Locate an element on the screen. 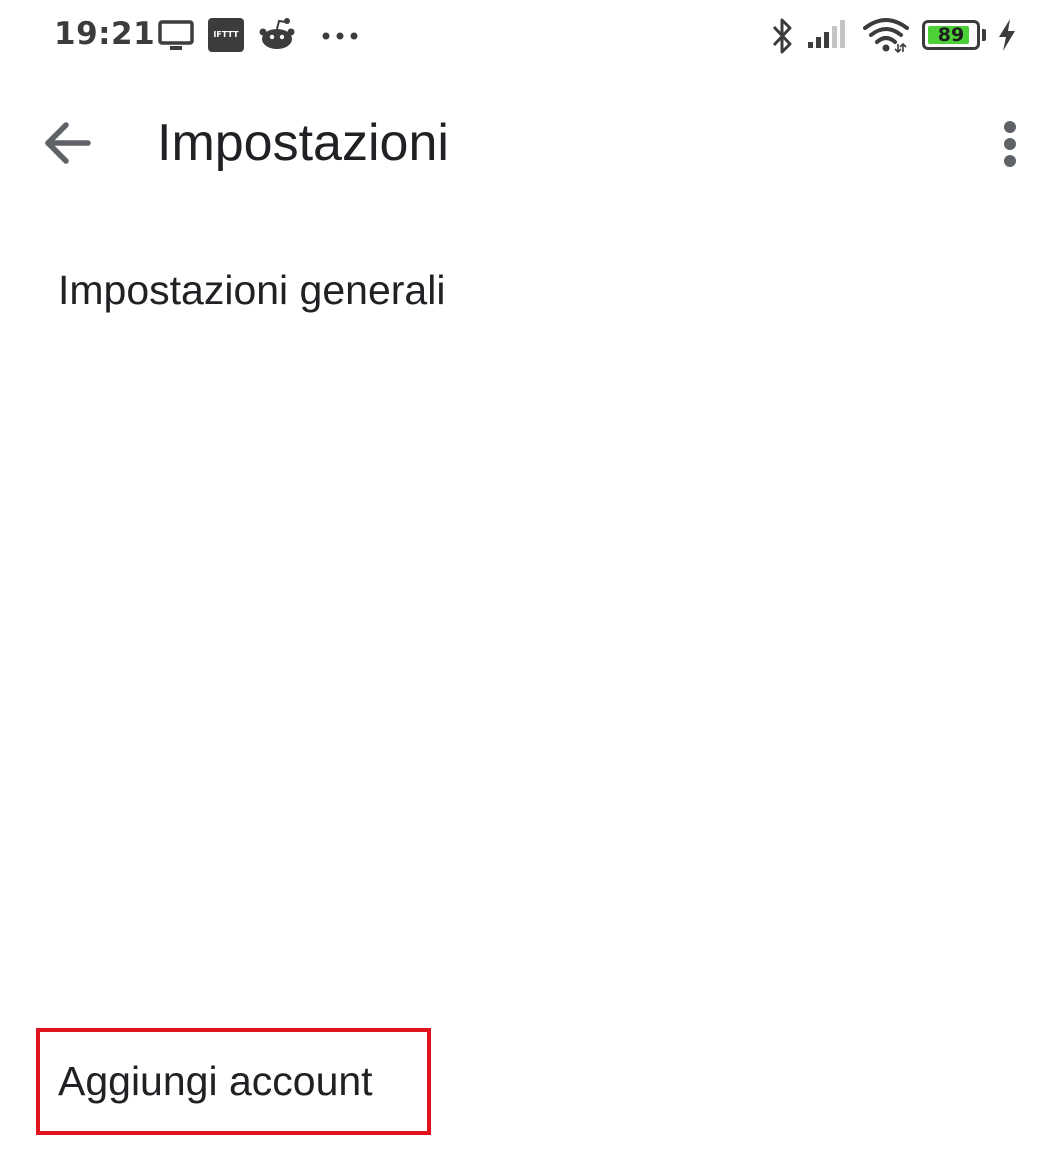  reddit-icon is located at coordinates (277, 33).